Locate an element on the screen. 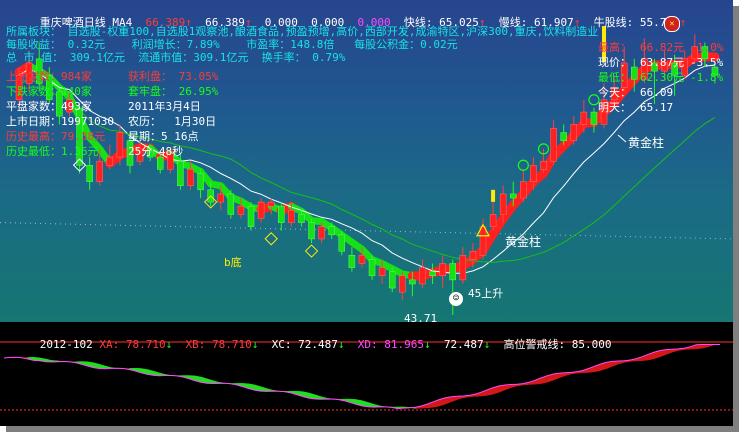 This screenshot has height=438, width=745. quote-high-pct: 1.0% is located at coordinates (710, 47).